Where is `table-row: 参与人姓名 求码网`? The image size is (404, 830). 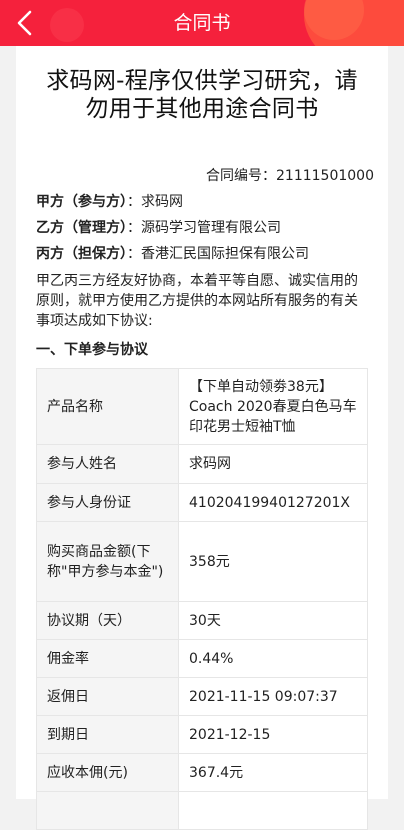
table-row: 参与人姓名 求码网 is located at coordinates (202, 464).